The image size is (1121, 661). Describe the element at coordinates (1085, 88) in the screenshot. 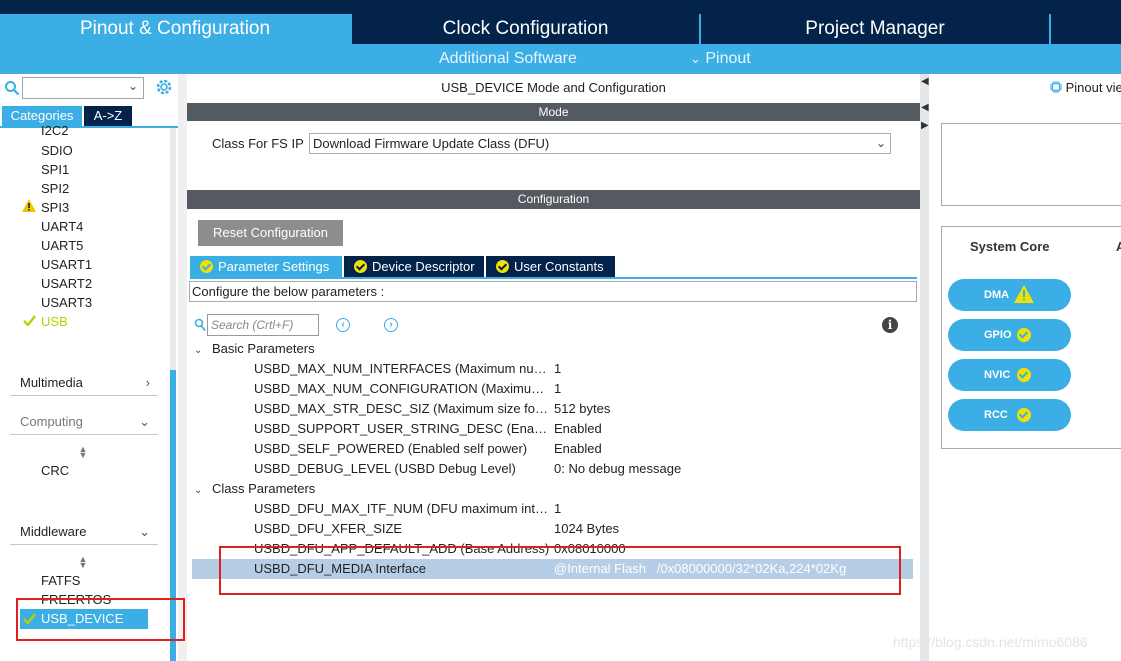

I see `pinout-view-button: Pinout vie` at that location.